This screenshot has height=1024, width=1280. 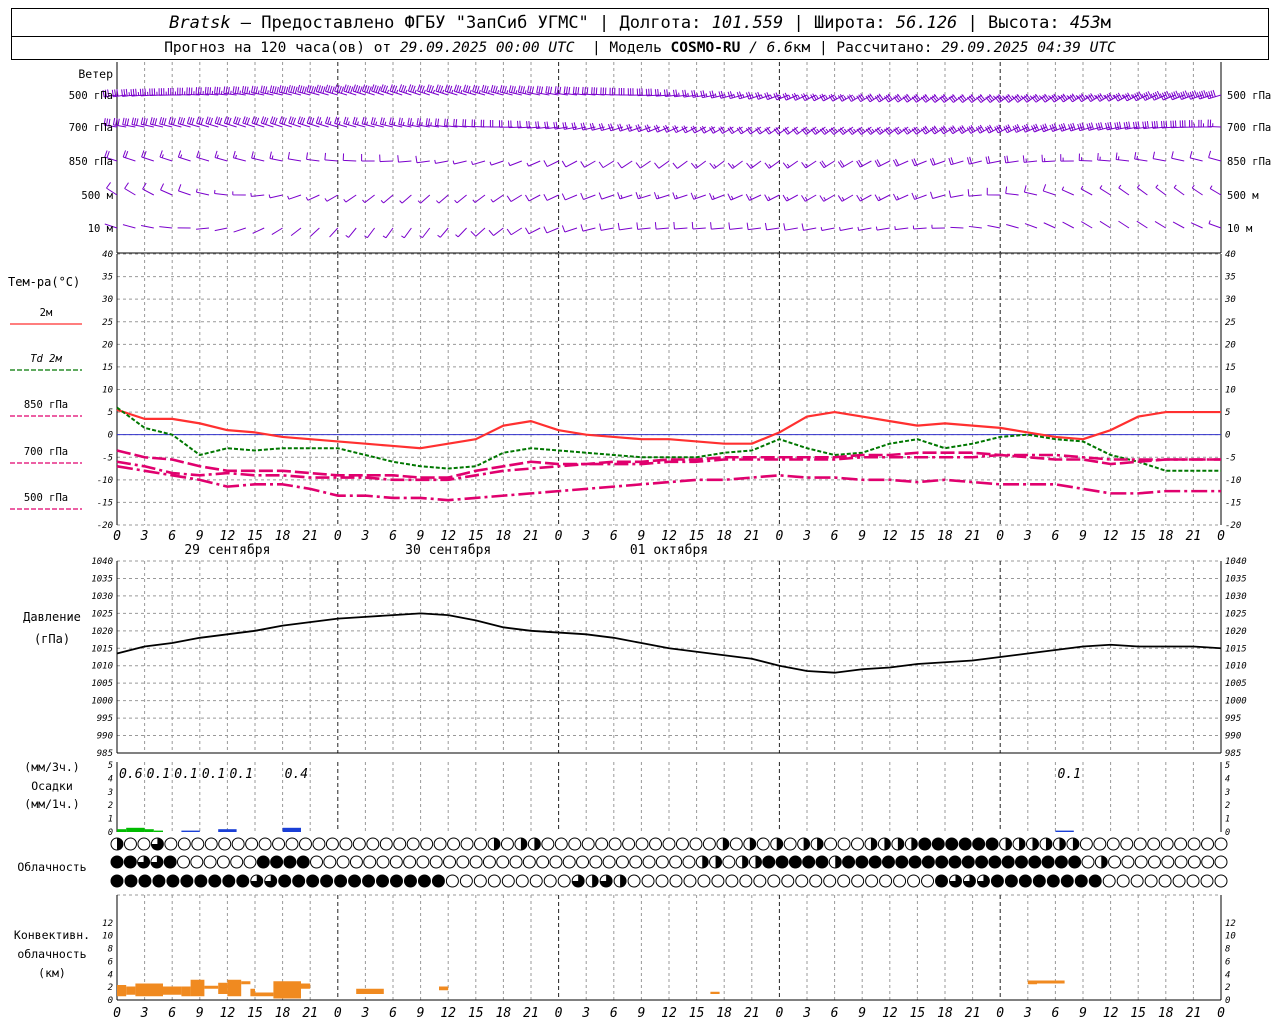 I want to click on y-tick-label-left: 10, so click(x=107, y=937).